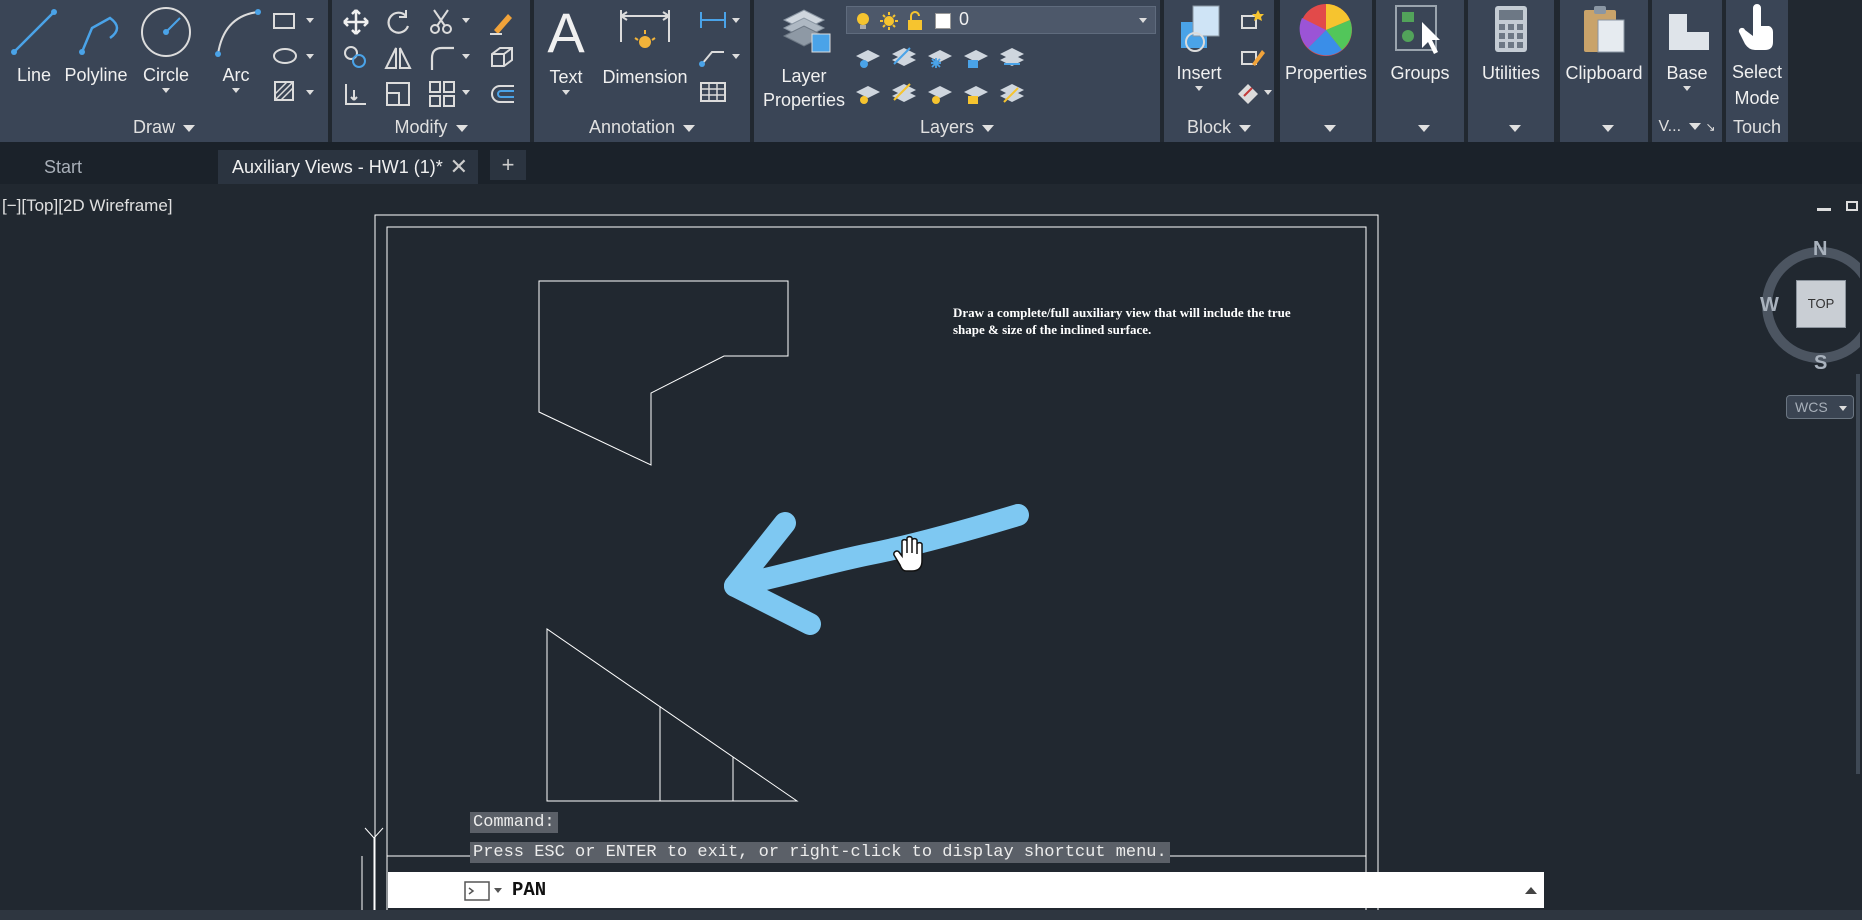 This screenshot has width=1862, height=920. What do you see at coordinates (431, 127) in the screenshot?
I see `modify-panel-title: Modify` at bounding box center [431, 127].